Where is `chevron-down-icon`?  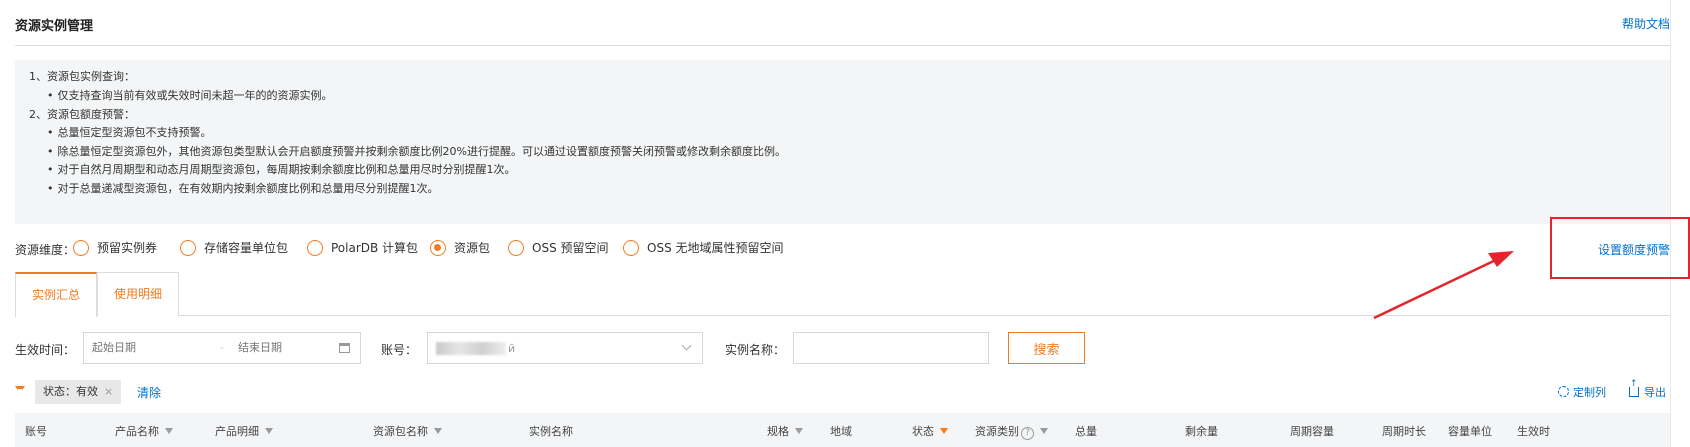
chevron-down-icon is located at coordinates (686, 345).